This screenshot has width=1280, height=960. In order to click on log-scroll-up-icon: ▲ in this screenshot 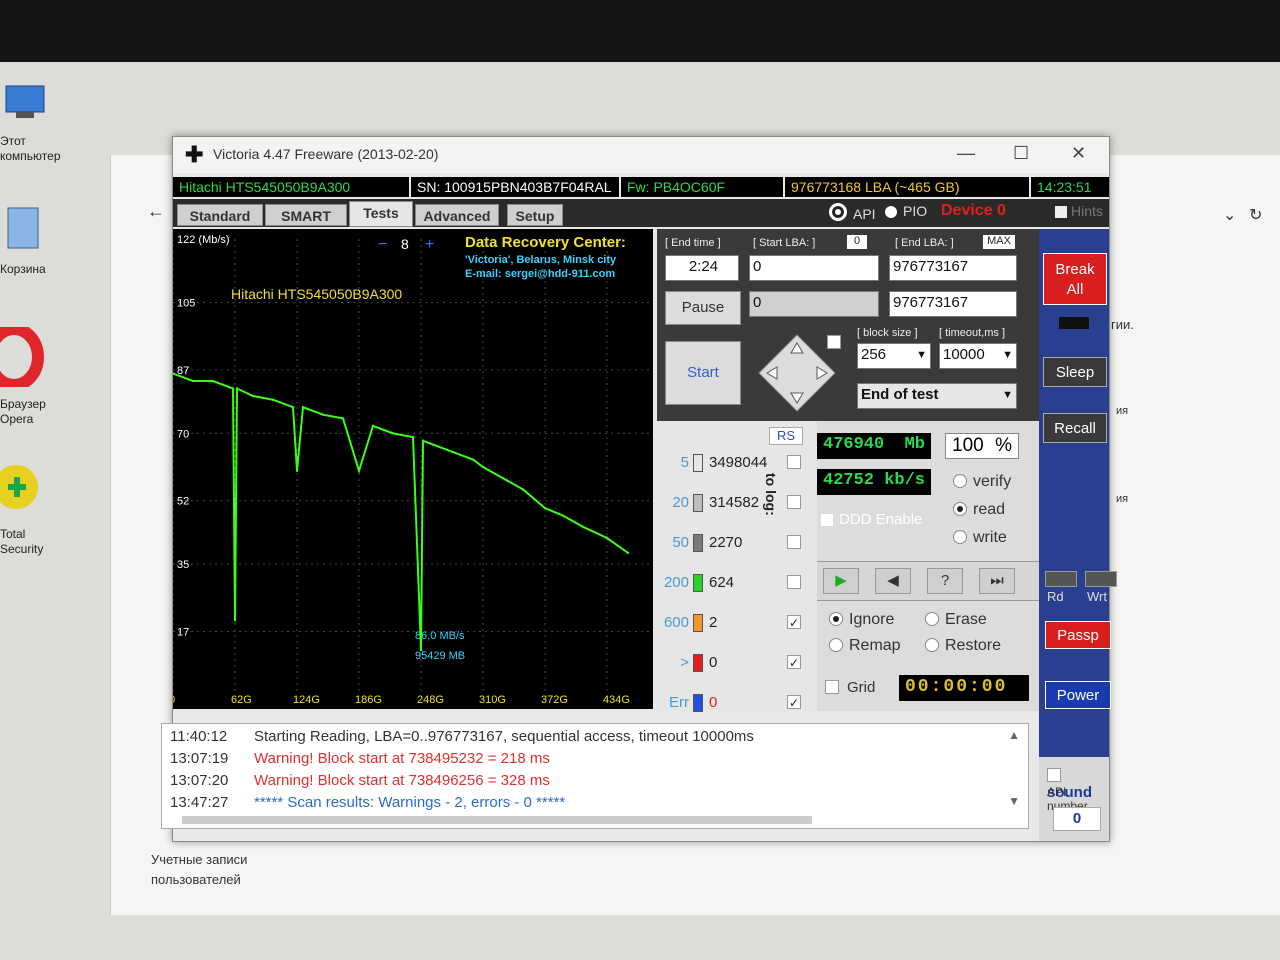, I will do `click(1014, 735)`.